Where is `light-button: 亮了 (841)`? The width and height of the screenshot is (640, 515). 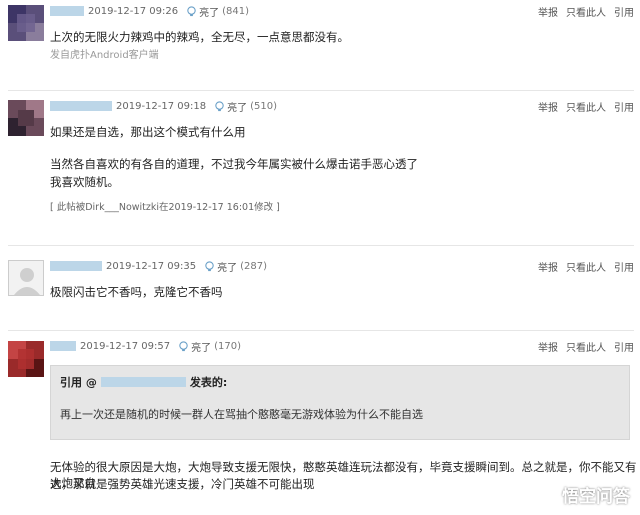
light-button: 亮了 (841) is located at coordinates (217, 11).